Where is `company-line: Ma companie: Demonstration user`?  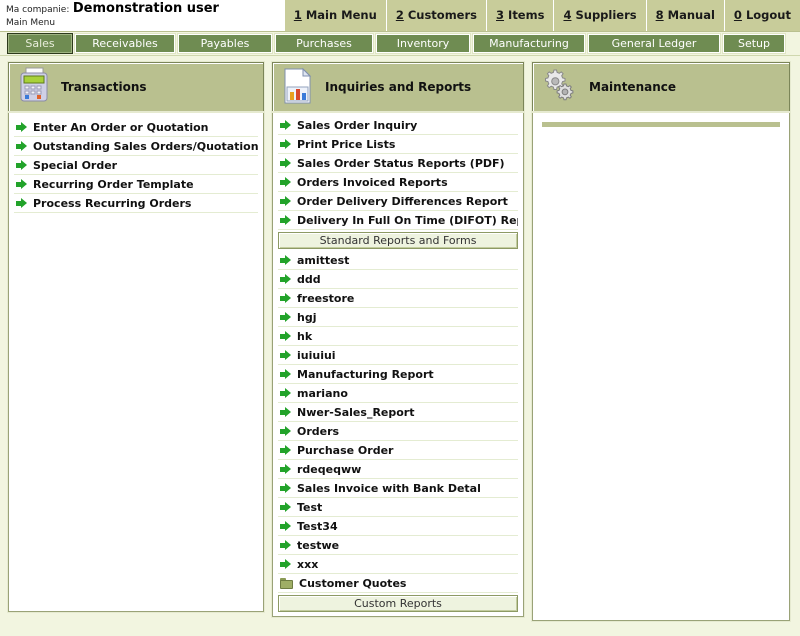 company-line: Ma companie: Demonstration user is located at coordinates (145, 9).